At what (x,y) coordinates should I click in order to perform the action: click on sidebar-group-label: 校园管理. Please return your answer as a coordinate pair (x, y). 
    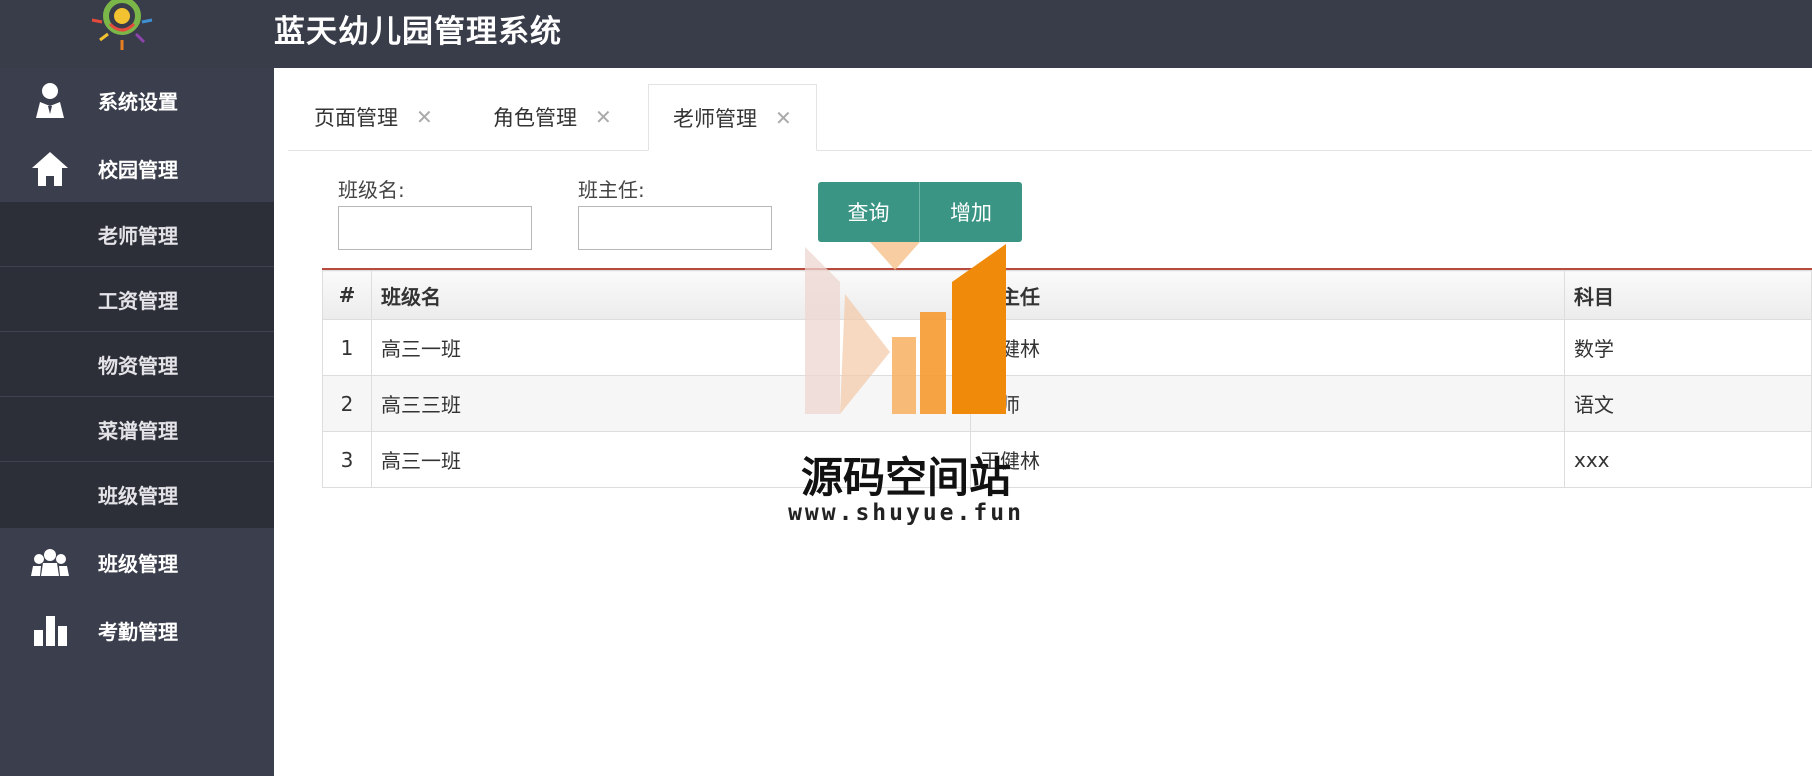
    Looking at the image, I should click on (138, 169).